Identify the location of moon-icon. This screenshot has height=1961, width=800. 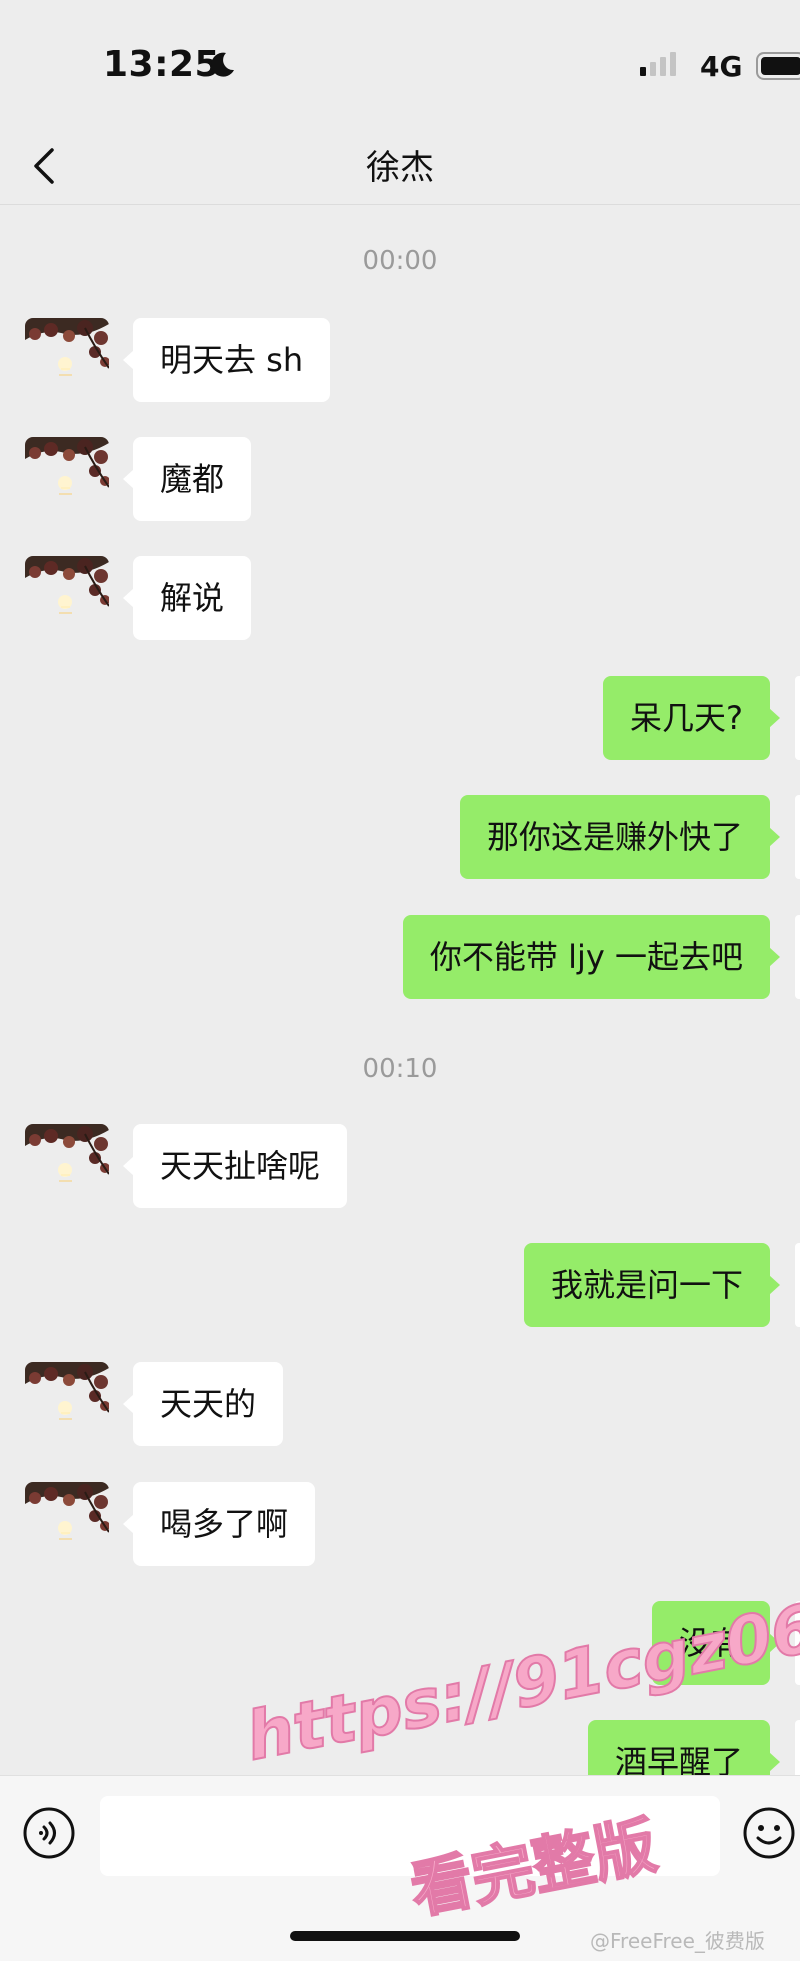
(222, 64).